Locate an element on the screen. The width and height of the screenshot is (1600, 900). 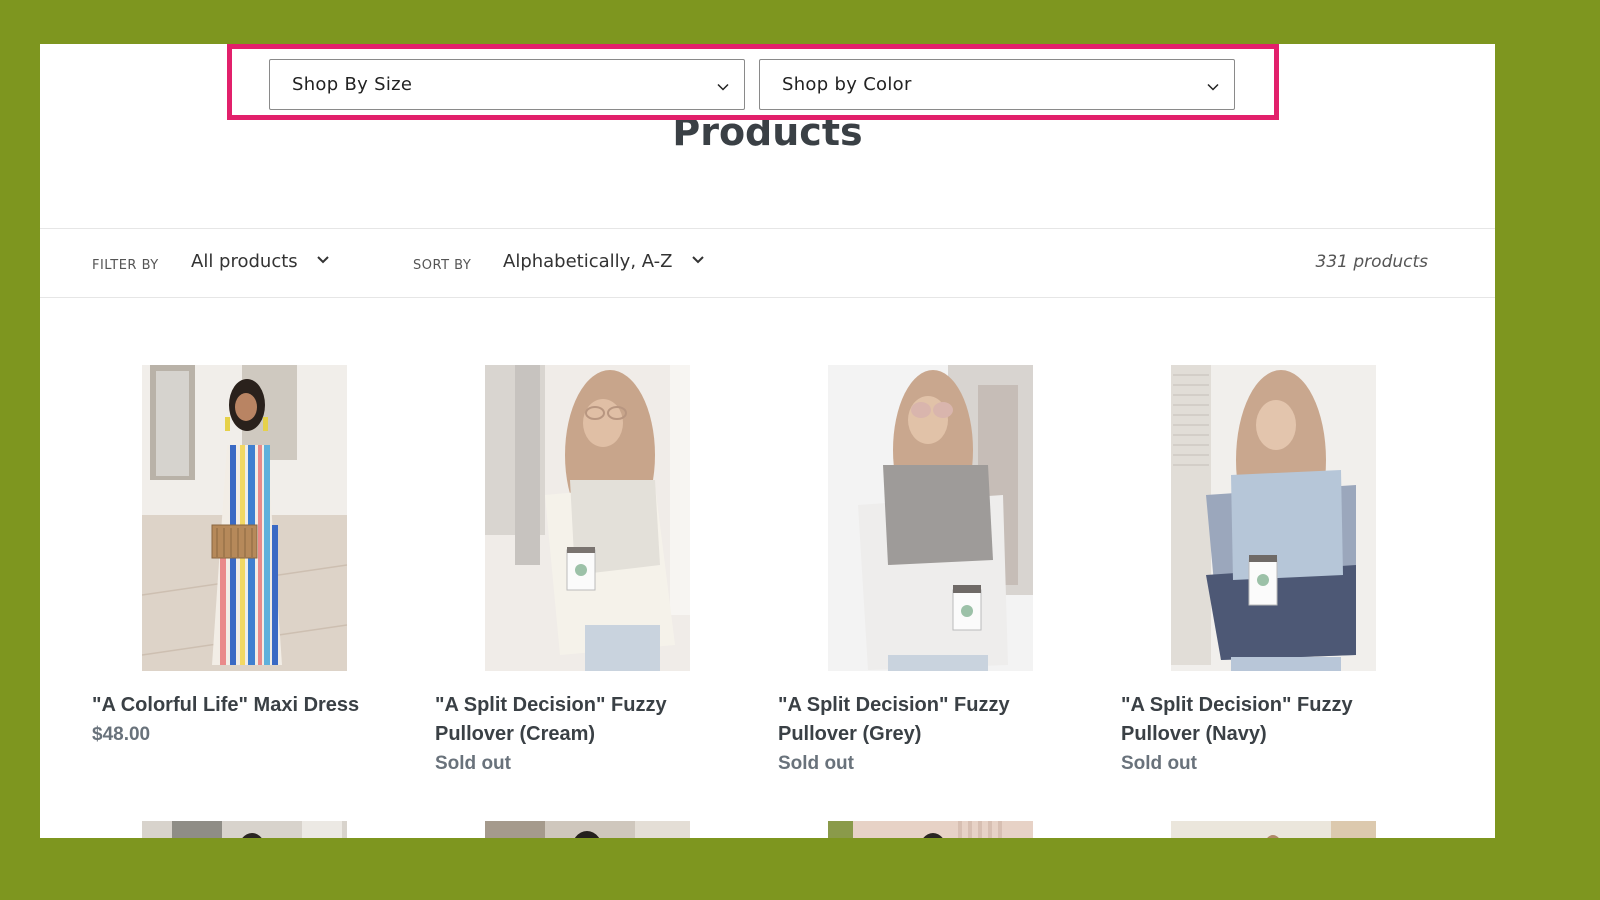
product-title: "A Colorful Life" Maxi Dress is located at coordinates (242, 705).